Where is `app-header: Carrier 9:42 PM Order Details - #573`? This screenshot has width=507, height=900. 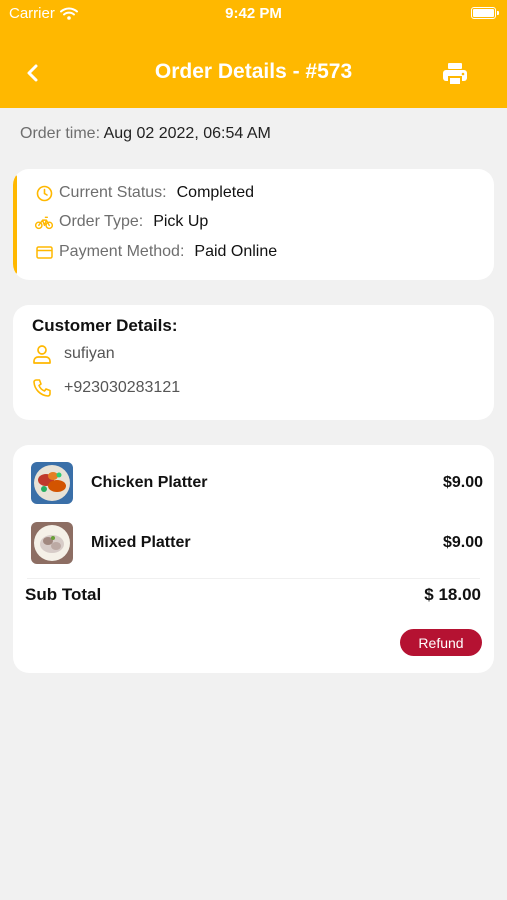 app-header: Carrier 9:42 PM Order Details - #573 is located at coordinates (253, 54).